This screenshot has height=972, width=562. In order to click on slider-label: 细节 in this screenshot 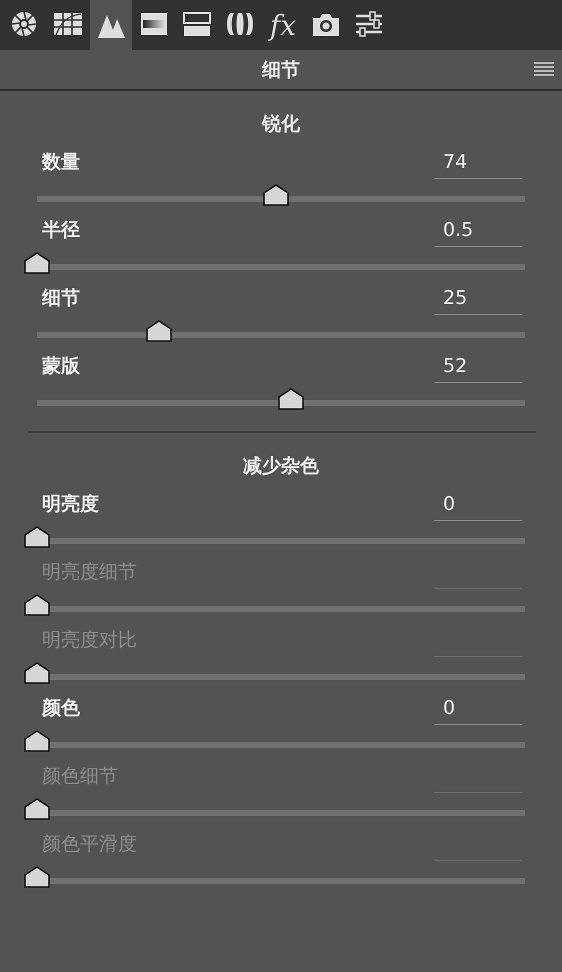, I will do `click(61, 298)`.